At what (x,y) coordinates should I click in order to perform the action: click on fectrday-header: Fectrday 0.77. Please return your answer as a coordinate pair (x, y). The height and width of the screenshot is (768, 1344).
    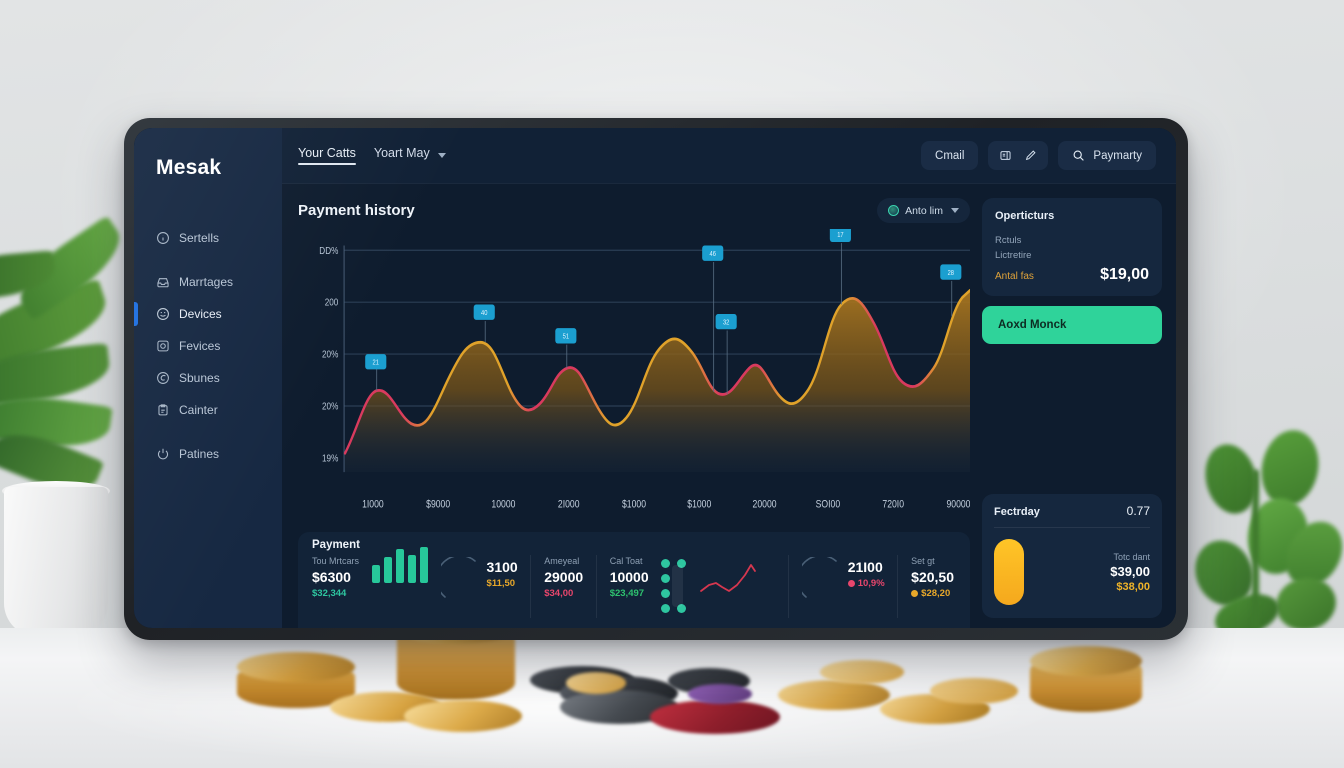
    Looking at the image, I should click on (1072, 516).